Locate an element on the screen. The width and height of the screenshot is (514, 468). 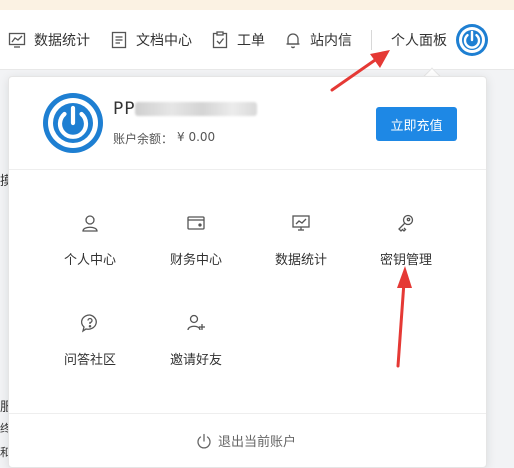
menu-item-key-management: 密钥管理 is located at coordinates (406, 240).